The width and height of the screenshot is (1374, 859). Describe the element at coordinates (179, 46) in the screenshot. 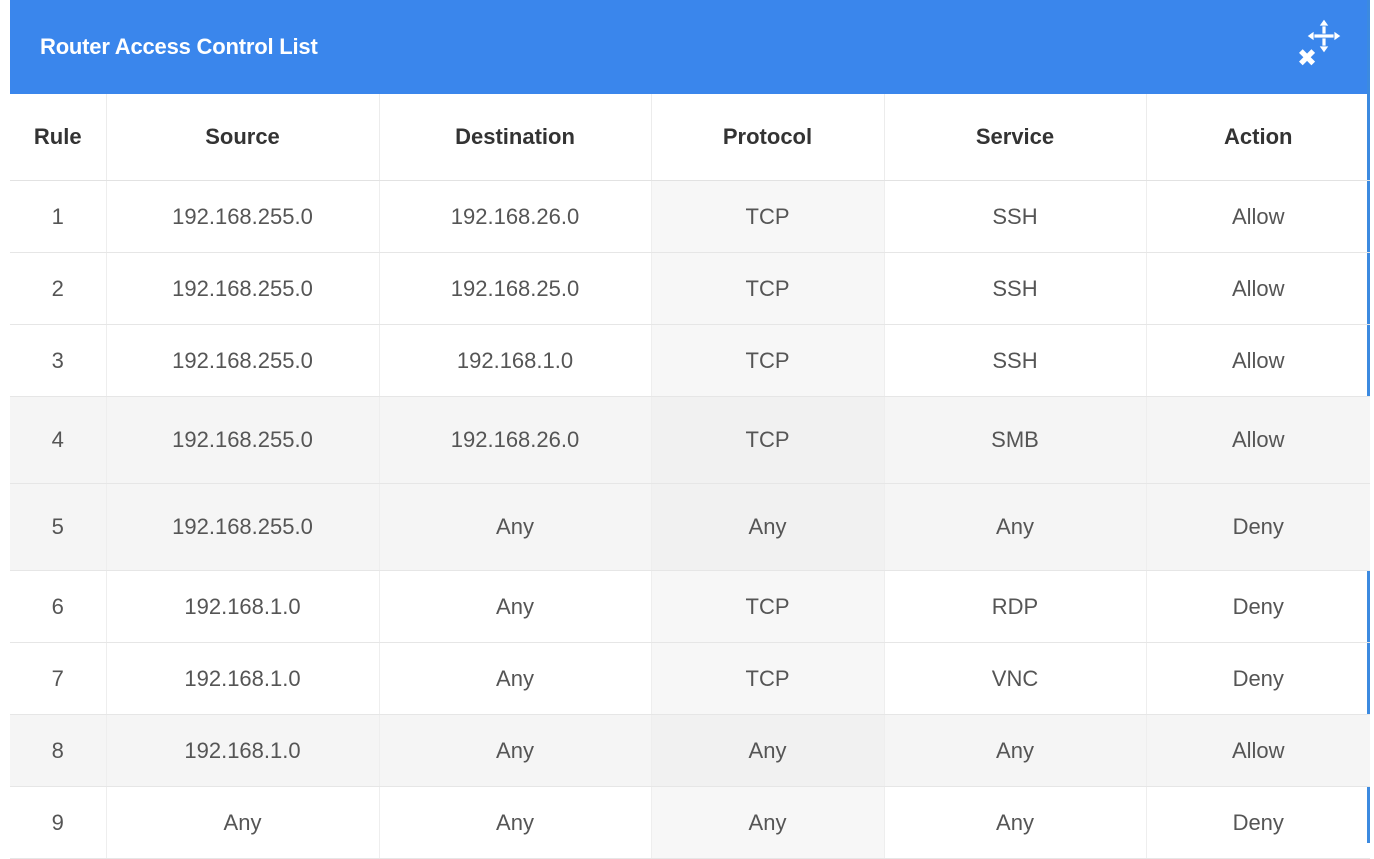

I see `window-title: Router Access Control List` at that location.